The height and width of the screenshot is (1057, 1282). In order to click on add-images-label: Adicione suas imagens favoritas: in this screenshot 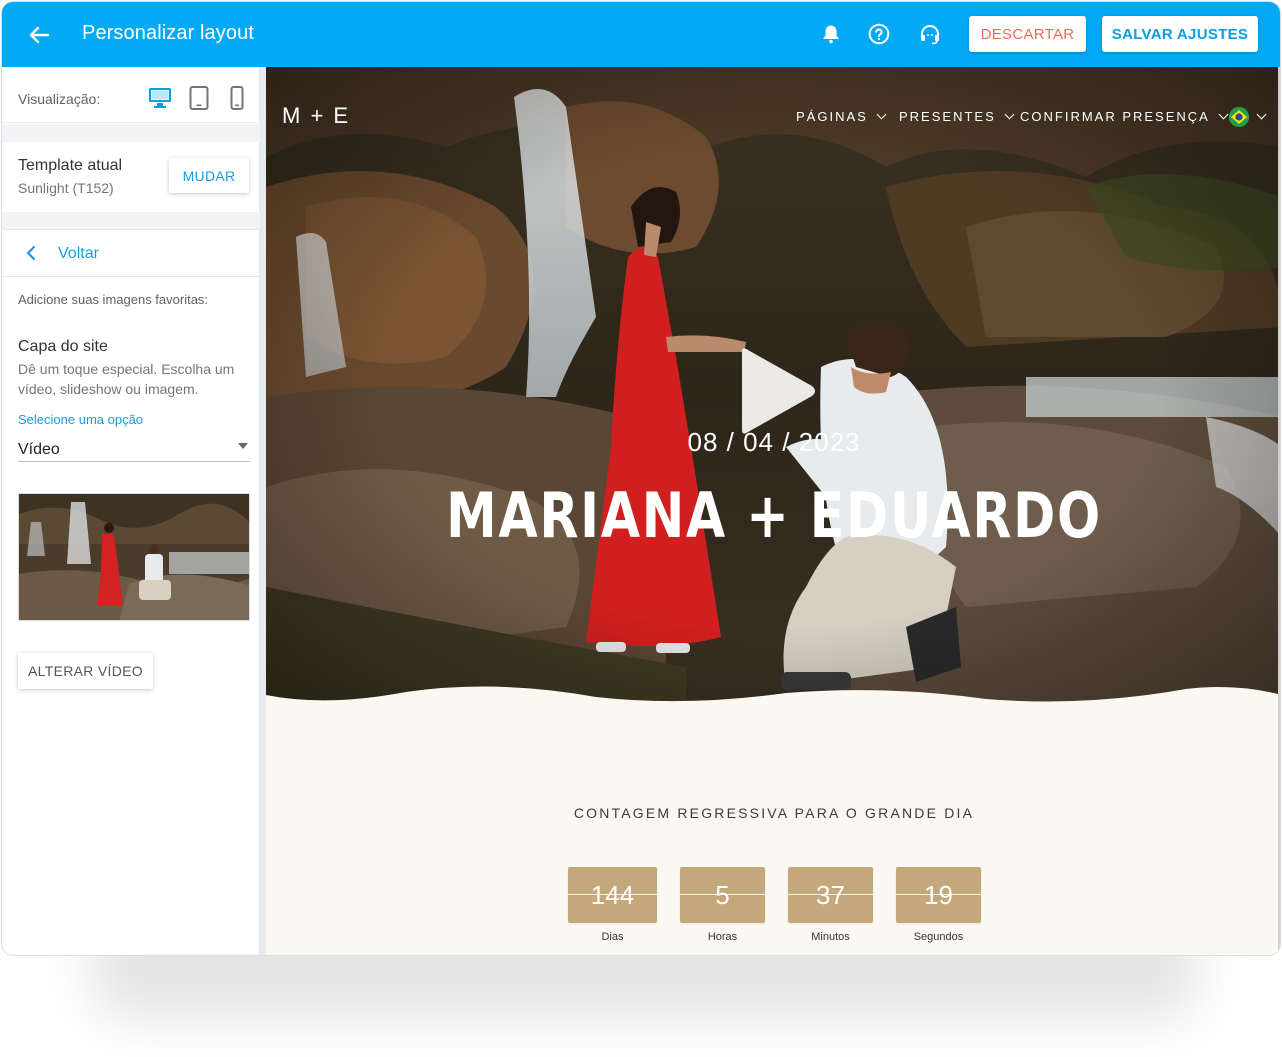, I will do `click(113, 299)`.